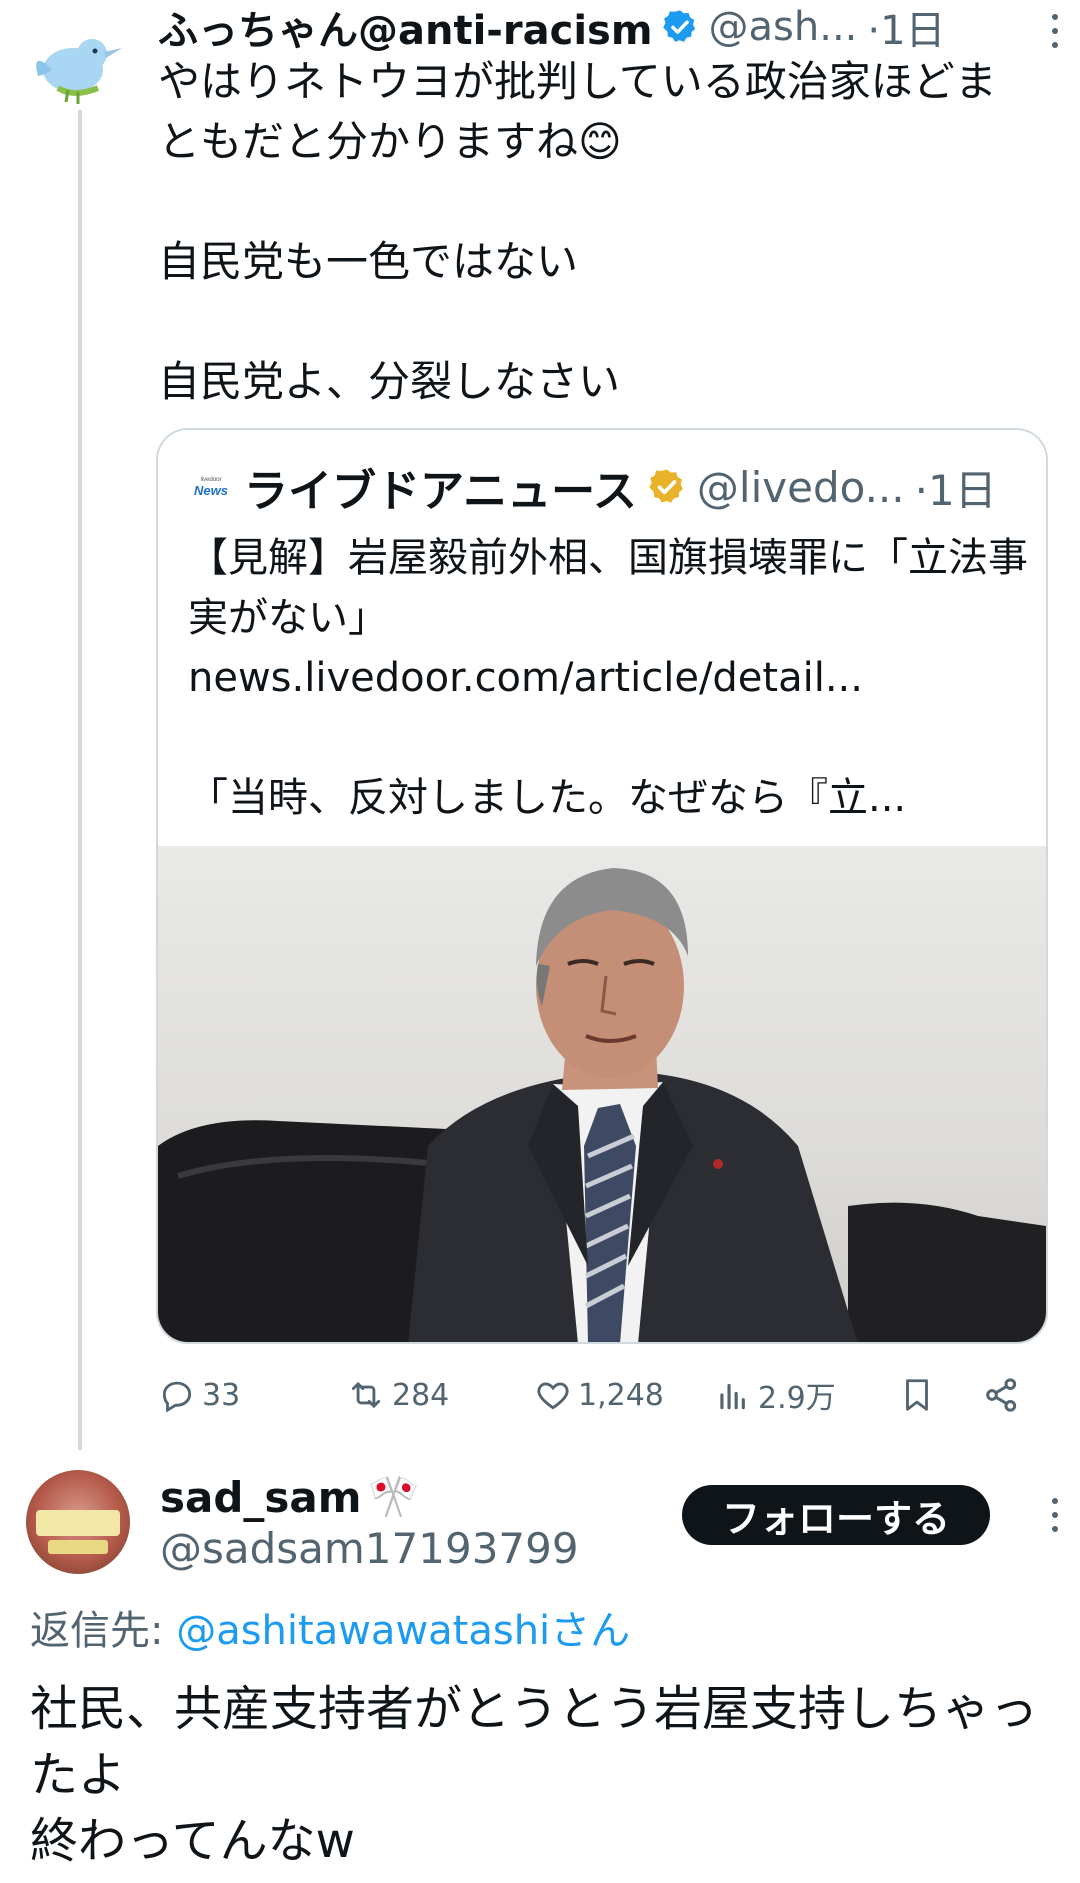  Describe the element at coordinates (906, 28) in the screenshot. I see `timestamp: ·1日` at that location.